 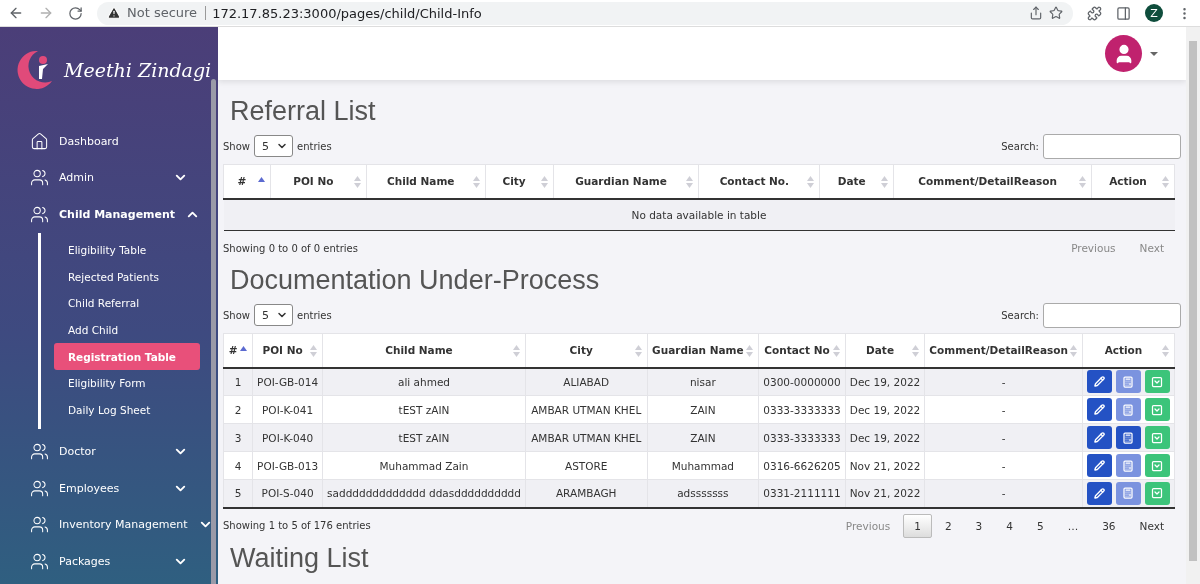 I want to click on reload-icon, so click(x=75, y=13).